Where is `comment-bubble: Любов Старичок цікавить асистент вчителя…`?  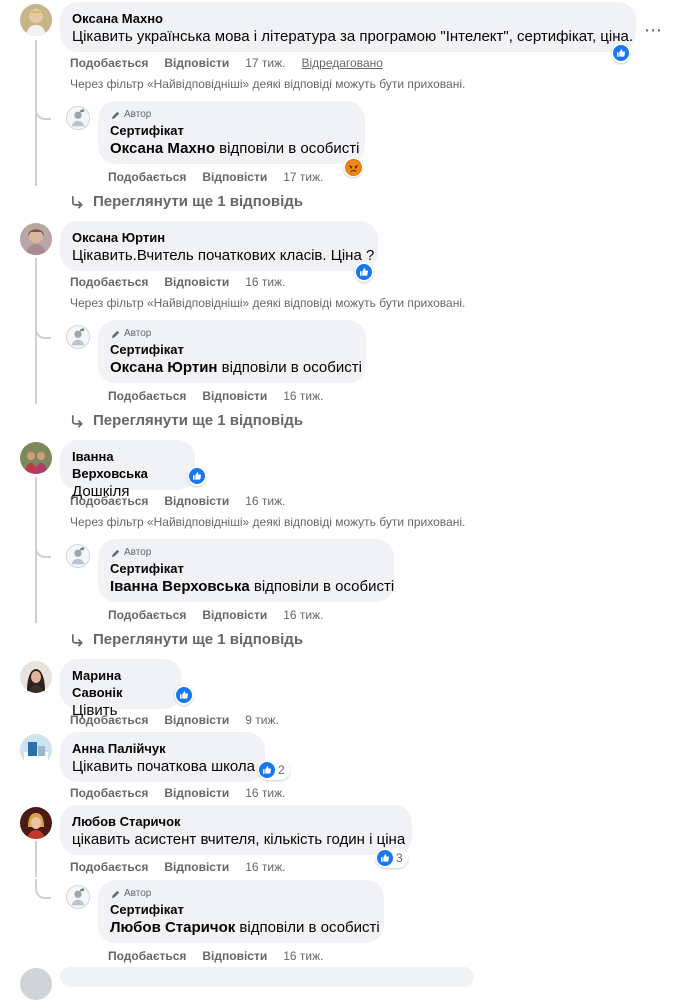
comment-bubble: Любов Старичок цікавить асистент вчителя… is located at coordinates (236, 830).